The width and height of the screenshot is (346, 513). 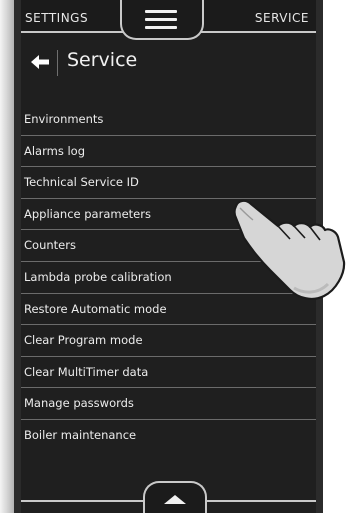 I want to click on page-header: Service, so click(x=168, y=63).